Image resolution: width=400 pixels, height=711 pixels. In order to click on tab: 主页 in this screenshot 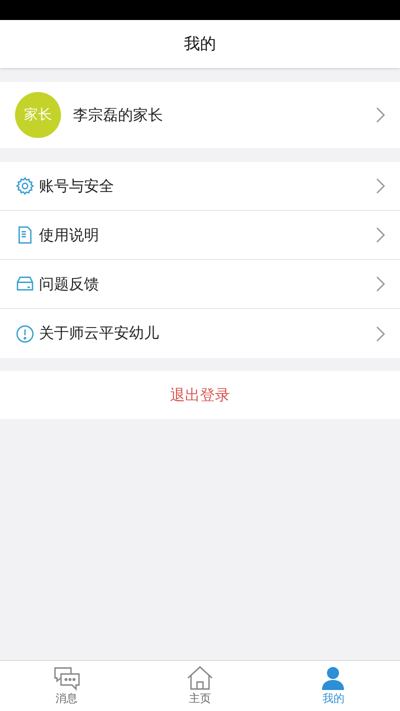, I will do `click(200, 686)`.